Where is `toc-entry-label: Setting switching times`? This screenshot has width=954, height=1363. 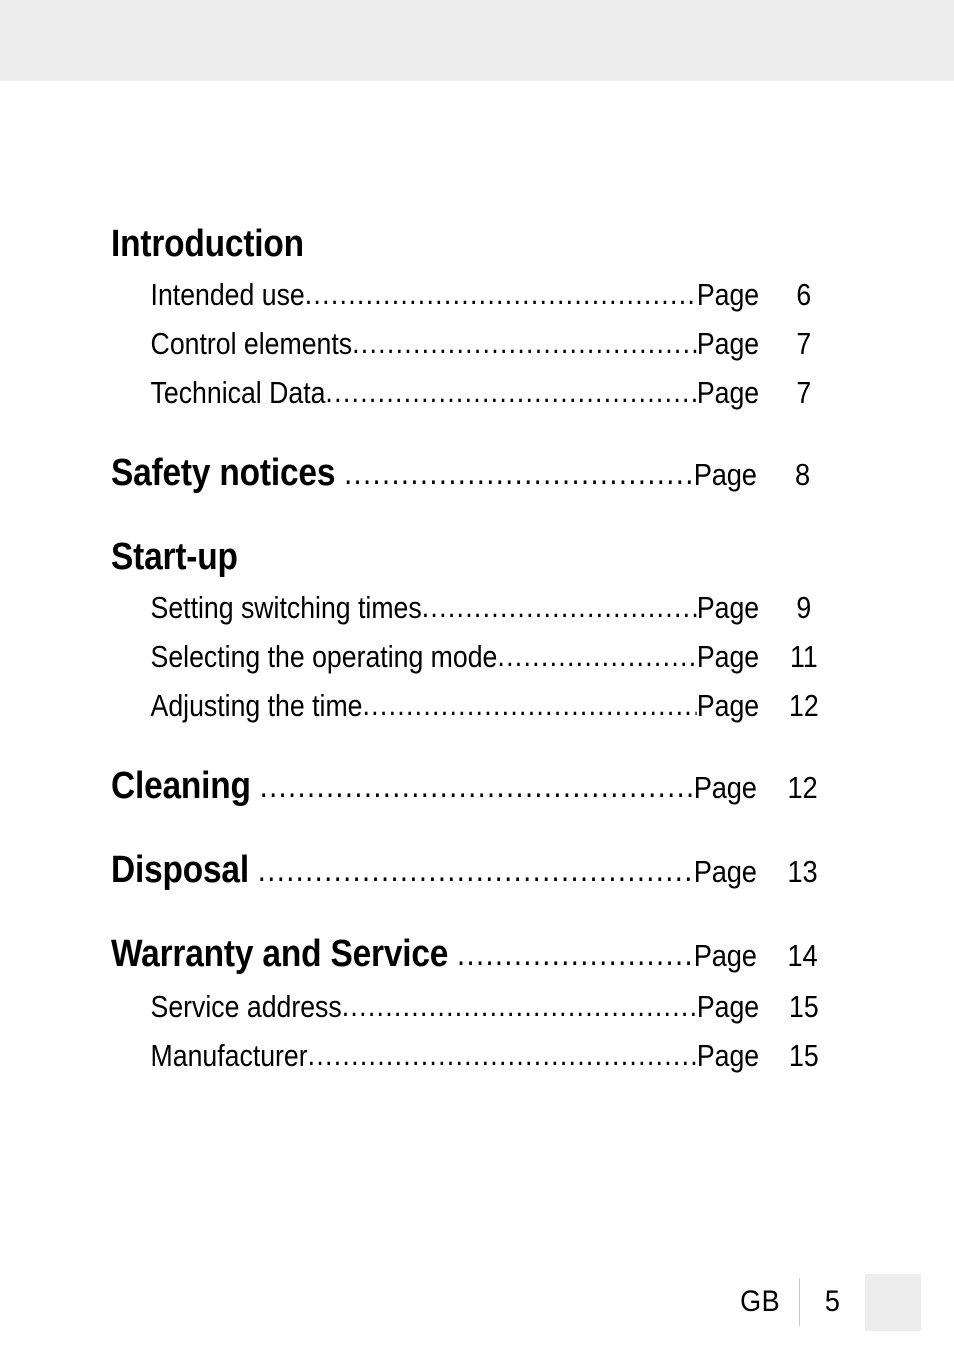 toc-entry-label: Setting switching times is located at coordinates (286, 607).